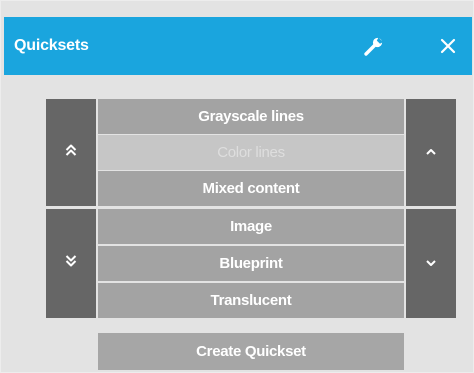  What do you see at coordinates (374, 46) in the screenshot?
I see `wrench-icon` at bounding box center [374, 46].